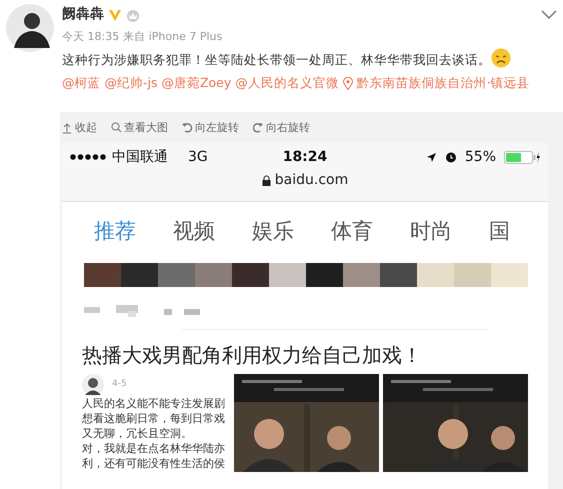 The image size is (563, 489). What do you see at coordinates (522, 157) in the screenshot?
I see `battery-icon` at bounding box center [522, 157].